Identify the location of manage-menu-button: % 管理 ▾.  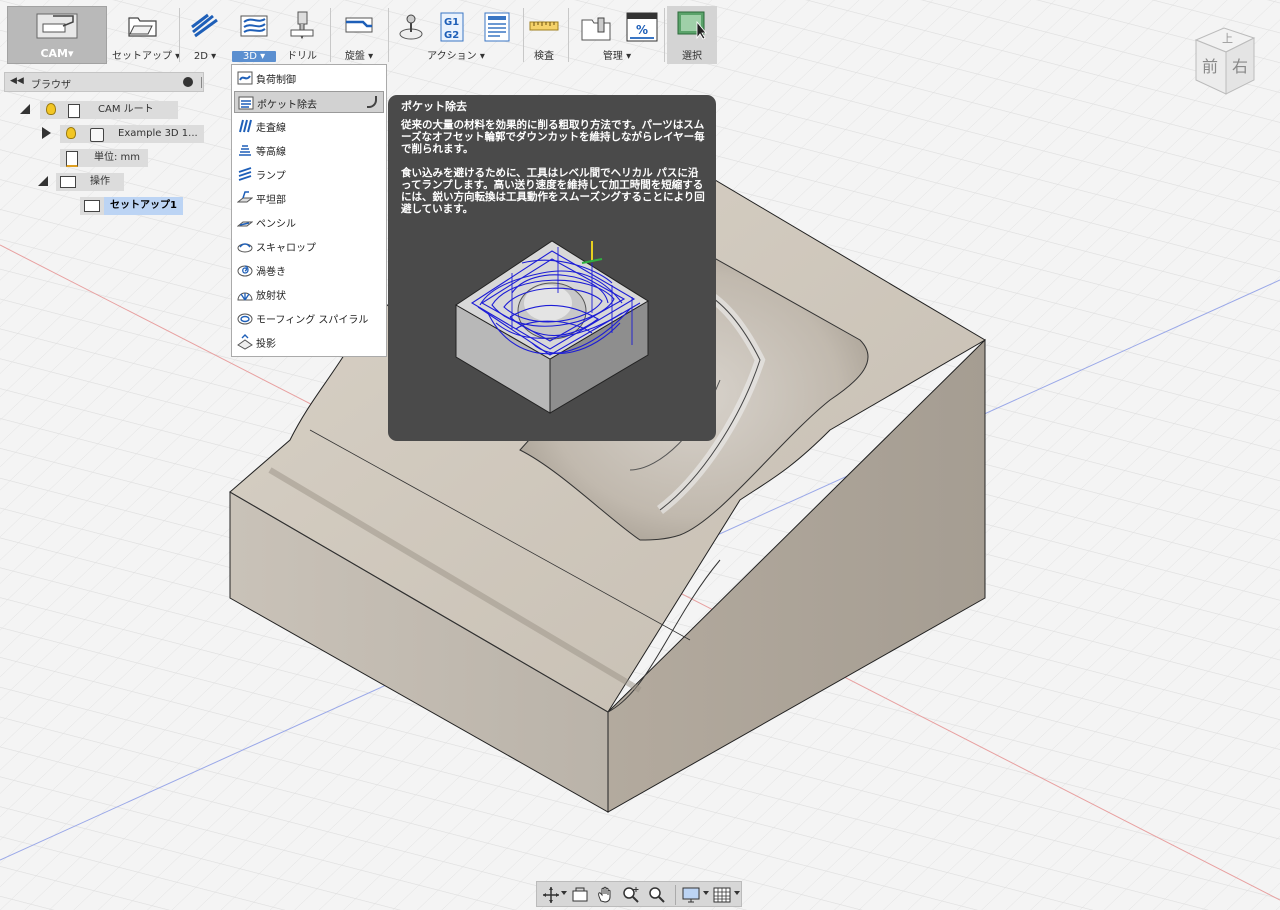
(617, 35).